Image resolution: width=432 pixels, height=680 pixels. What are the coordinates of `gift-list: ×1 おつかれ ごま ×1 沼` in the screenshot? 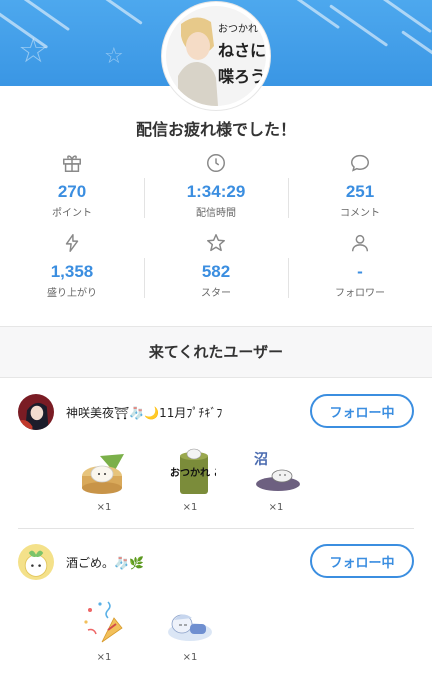 It's located at (207, 479).